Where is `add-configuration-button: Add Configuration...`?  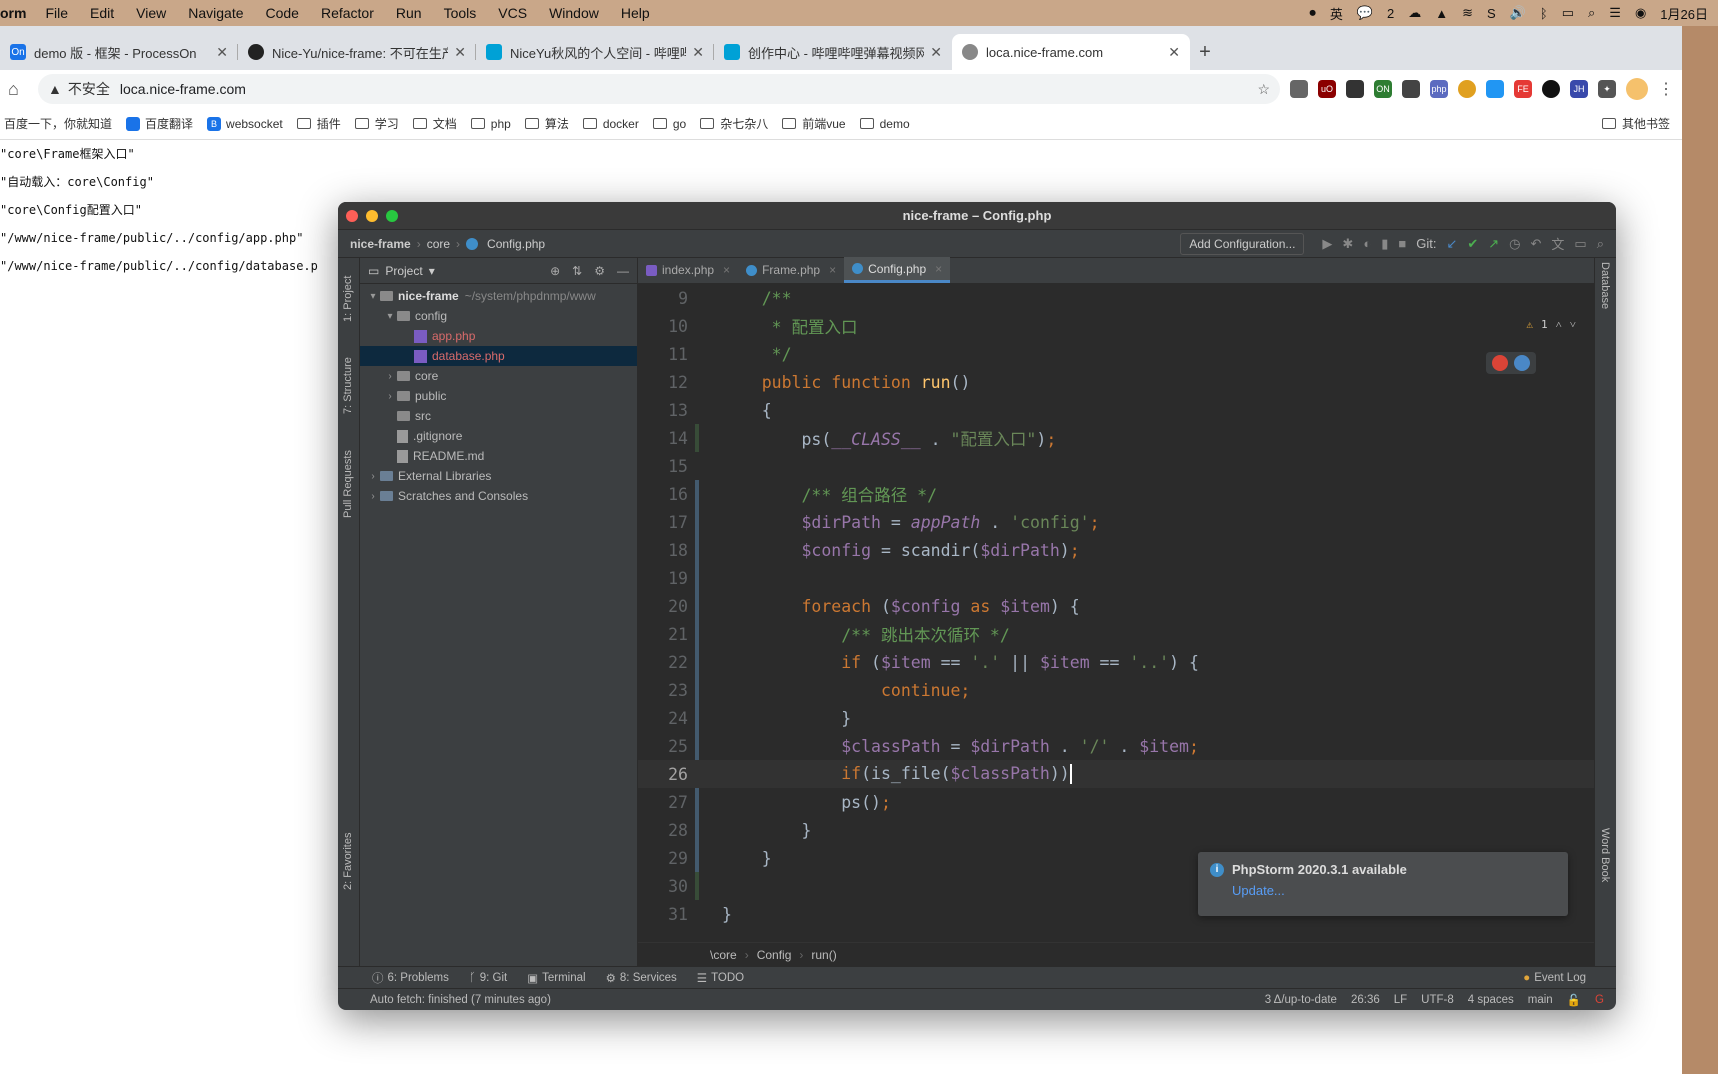 add-configuration-button: Add Configuration... is located at coordinates (1242, 243).